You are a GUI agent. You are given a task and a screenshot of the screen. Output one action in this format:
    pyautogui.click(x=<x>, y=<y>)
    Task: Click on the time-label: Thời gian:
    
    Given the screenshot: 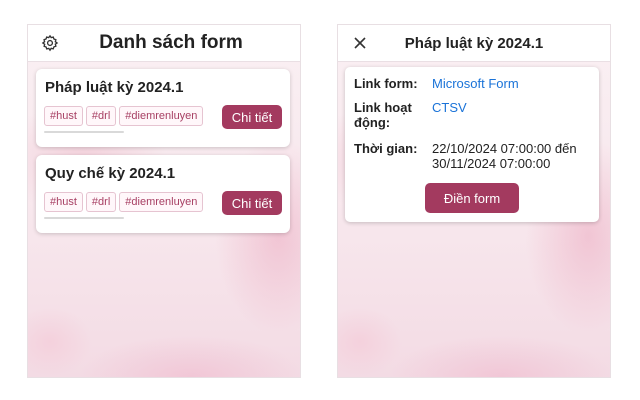 What is the action you would take?
    pyautogui.click(x=386, y=148)
    